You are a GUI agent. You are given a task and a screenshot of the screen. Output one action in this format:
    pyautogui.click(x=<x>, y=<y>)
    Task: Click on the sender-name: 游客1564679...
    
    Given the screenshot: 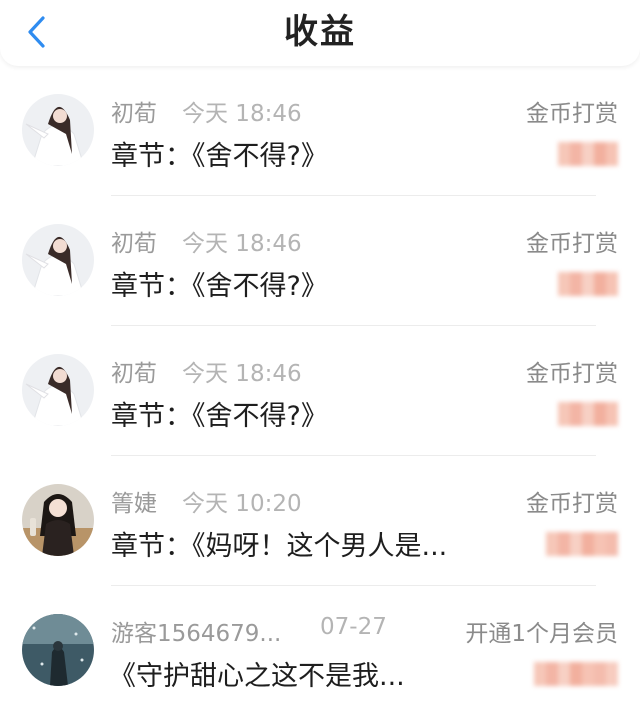 What is the action you would take?
    pyautogui.click(x=196, y=634)
    